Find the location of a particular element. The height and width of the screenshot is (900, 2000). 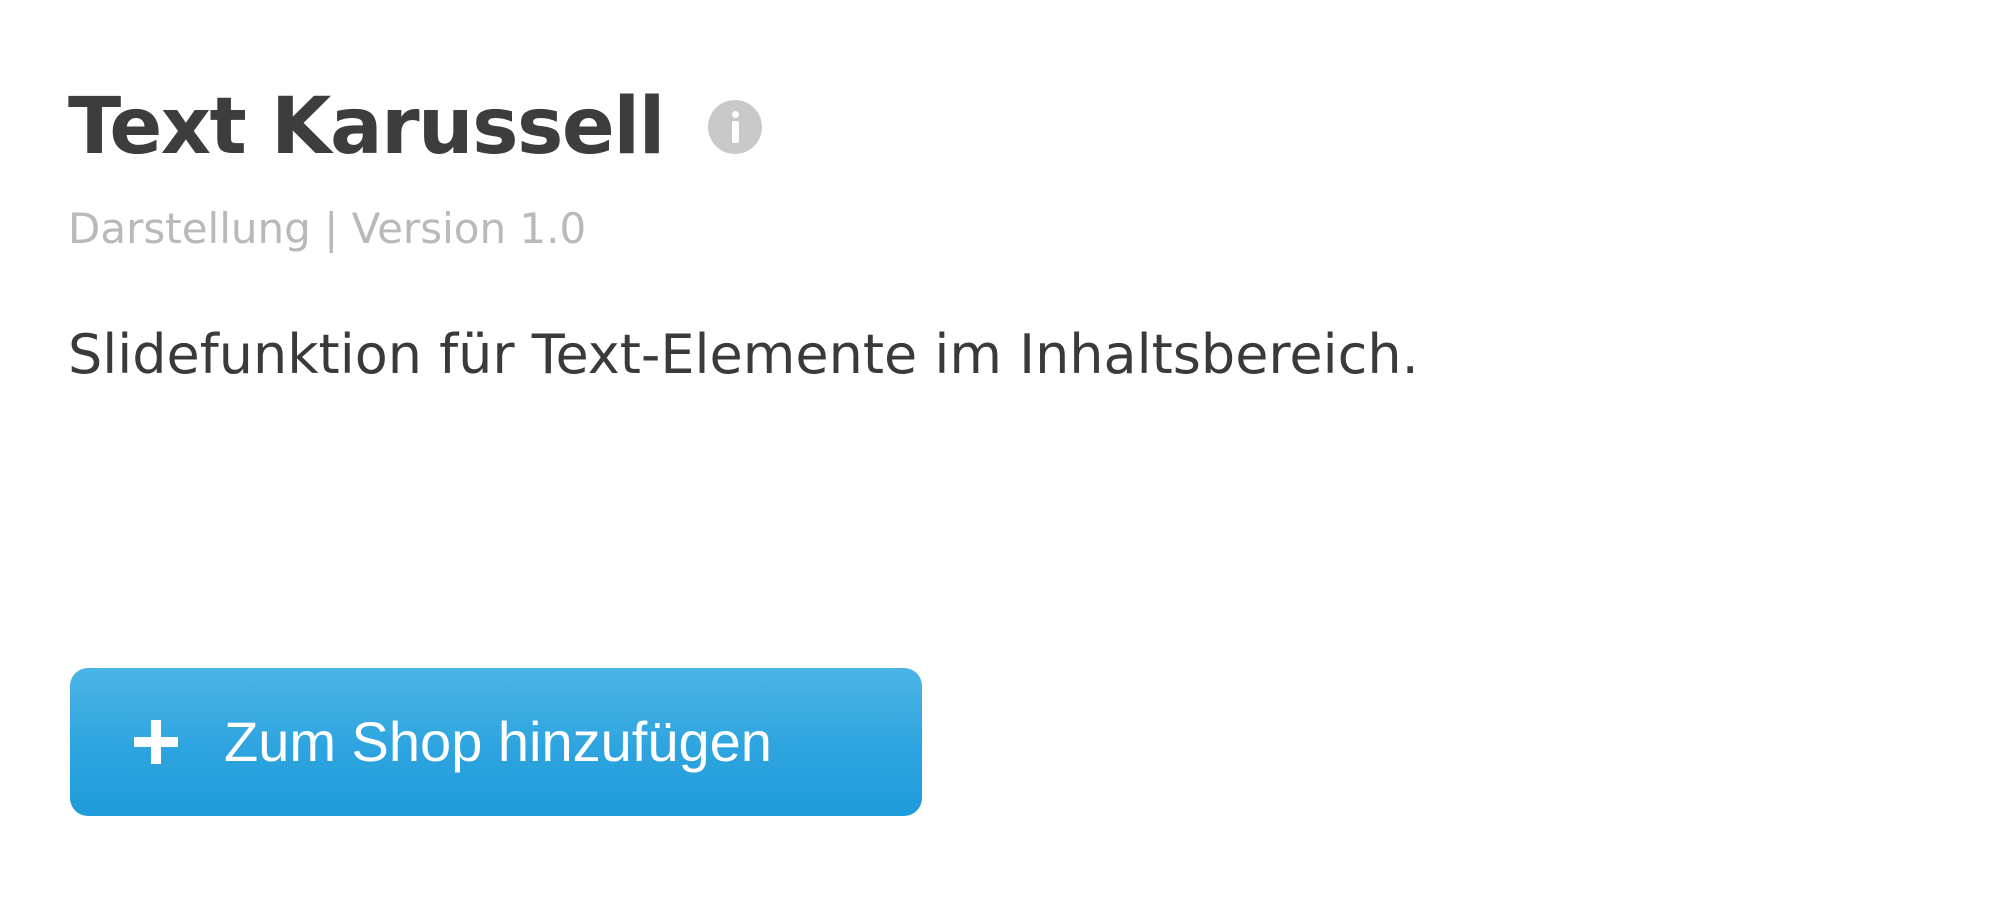

title-row: Text Karussell is located at coordinates (415, 127).